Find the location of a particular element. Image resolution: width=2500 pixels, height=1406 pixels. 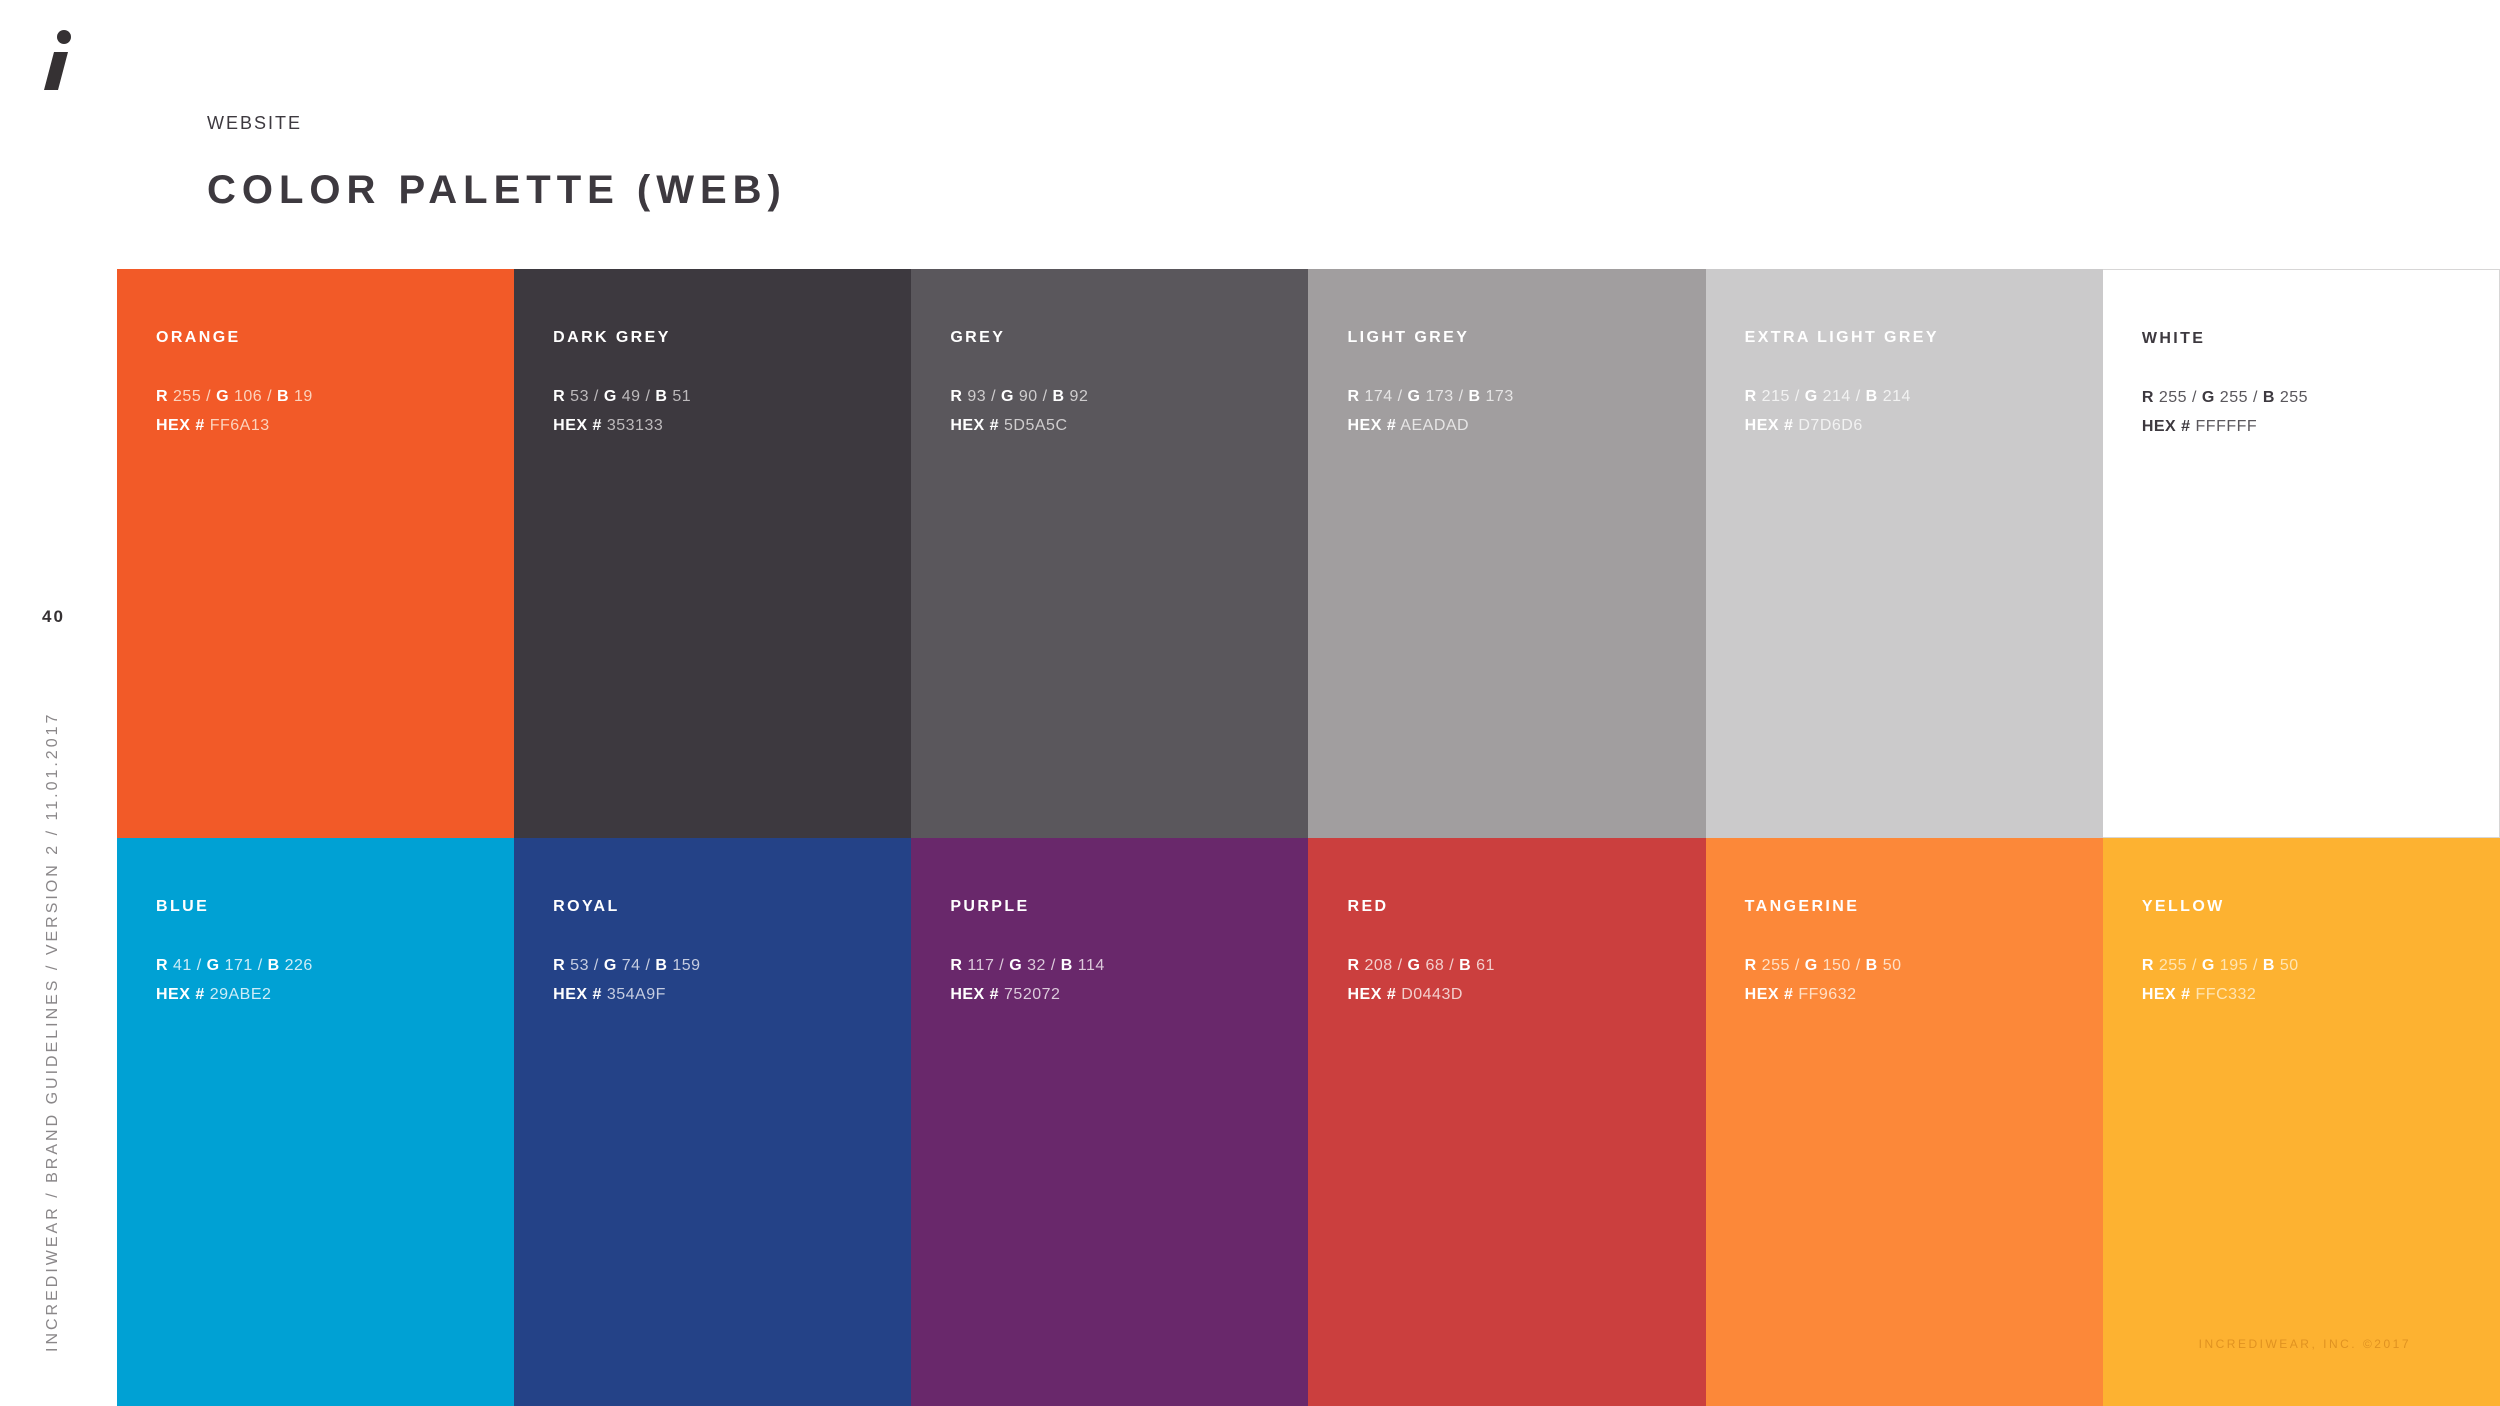

swatch-name: YELLOW is located at coordinates (2183, 906).